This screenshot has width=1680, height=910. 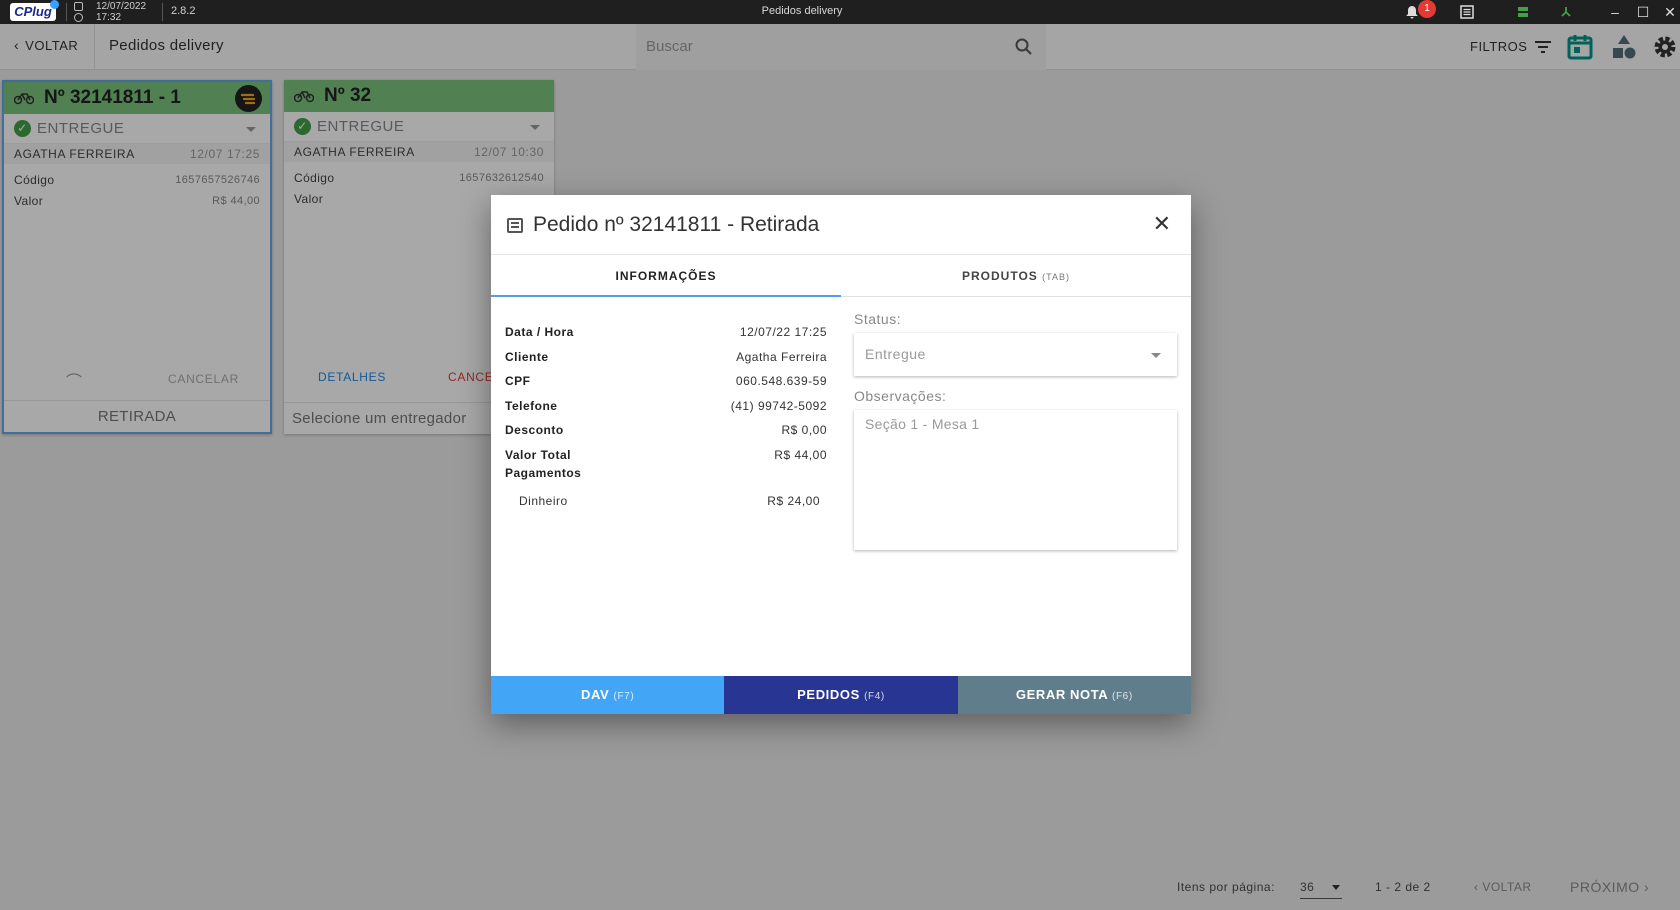 What do you see at coordinates (874, 696) in the screenshot?
I see `button-shortcut: (F4)` at bounding box center [874, 696].